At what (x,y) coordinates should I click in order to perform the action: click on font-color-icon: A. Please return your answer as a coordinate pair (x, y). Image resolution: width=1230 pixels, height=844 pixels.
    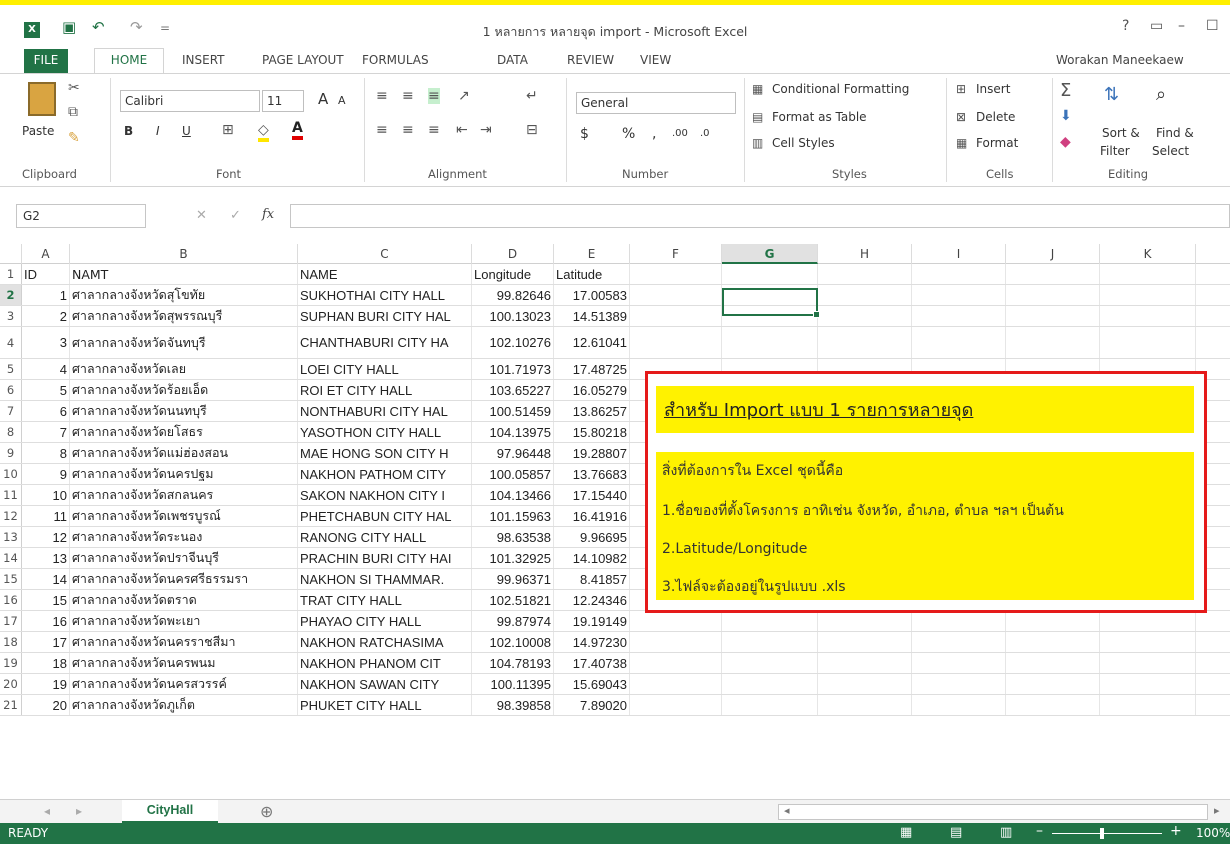
    Looking at the image, I should click on (297, 130).